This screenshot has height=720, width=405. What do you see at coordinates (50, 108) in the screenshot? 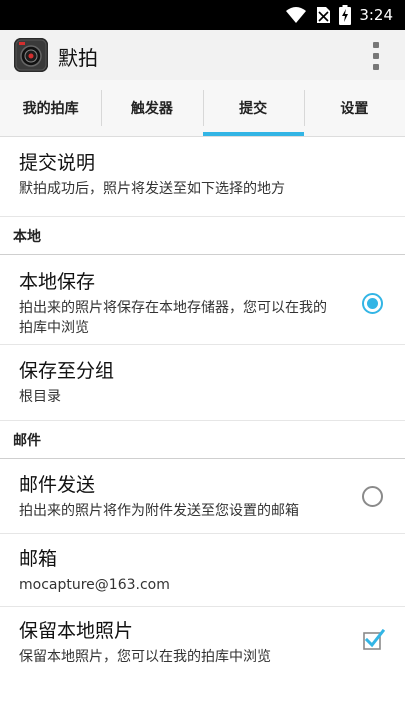
I see `tab-my-library: 我的拍库` at bounding box center [50, 108].